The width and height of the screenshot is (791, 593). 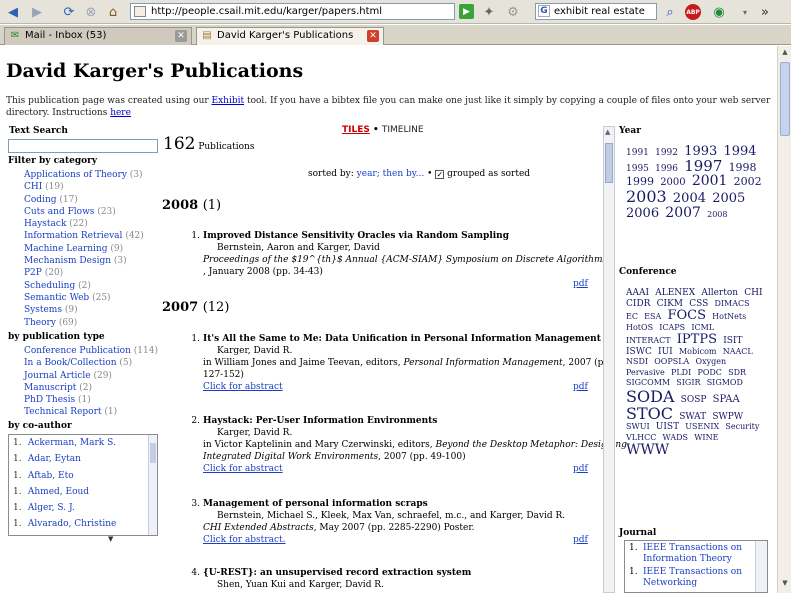 What do you see at coordinates (649, 413) in the screenshot?
I see `cloud-item: STOC` at bounding box center [649, 413].